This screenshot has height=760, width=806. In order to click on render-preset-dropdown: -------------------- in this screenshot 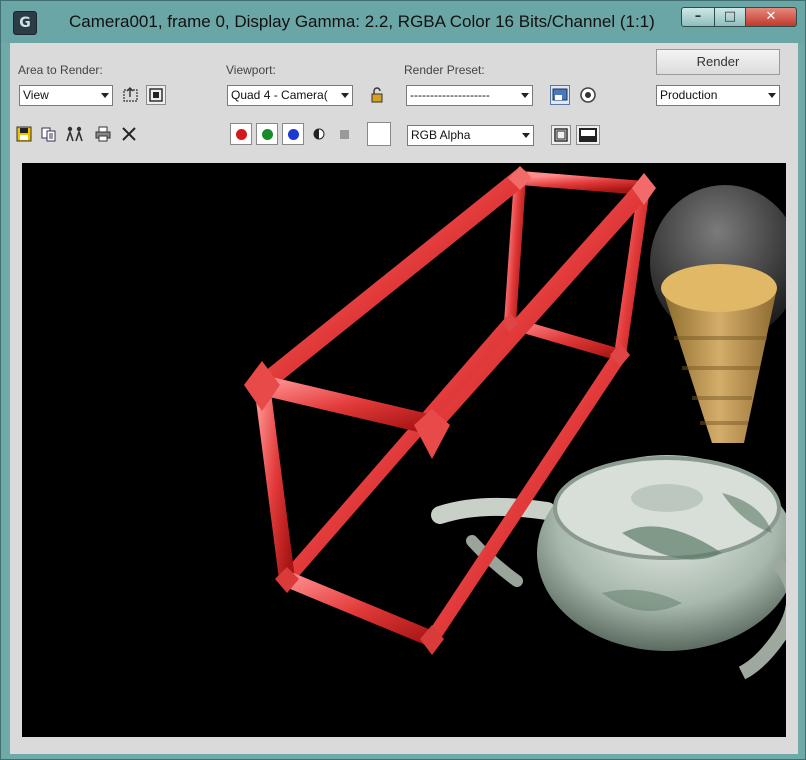, I will do `click(469, 95)`.